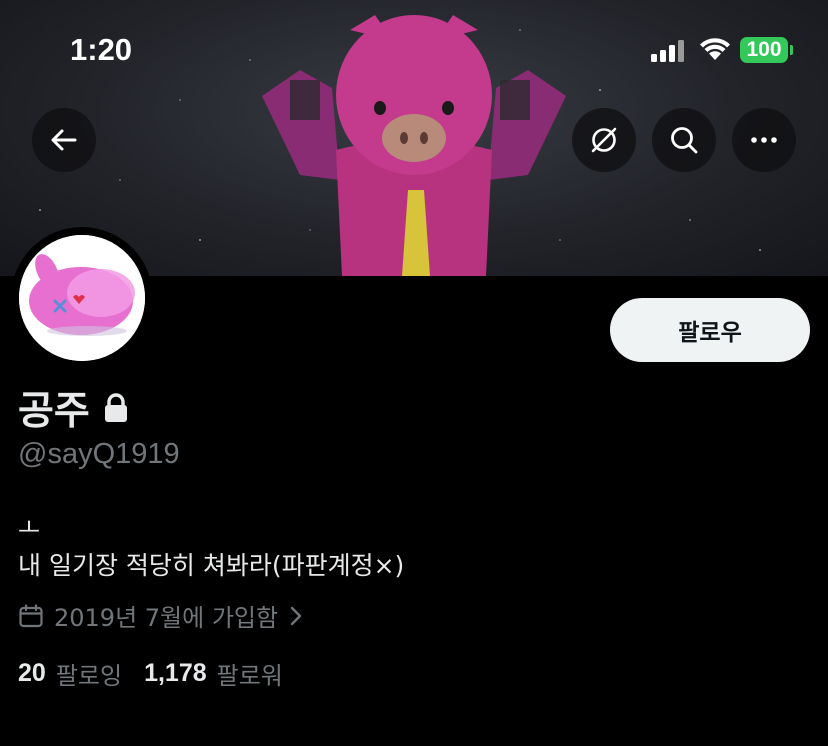 The image size is (828, 746). I want to click on arrow-left-icon, so click(64, 140).